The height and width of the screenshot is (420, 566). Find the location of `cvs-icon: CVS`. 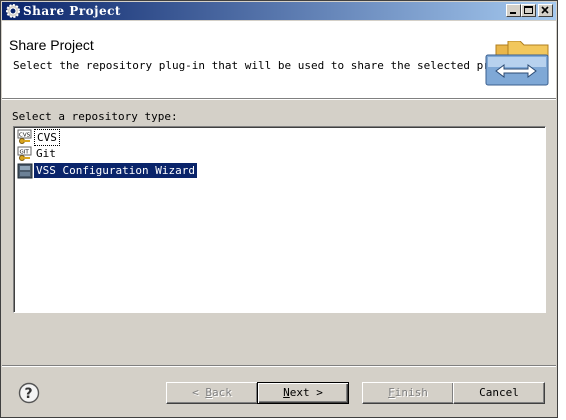

cvs-icon: CVS is located at coordinates (24, 136).